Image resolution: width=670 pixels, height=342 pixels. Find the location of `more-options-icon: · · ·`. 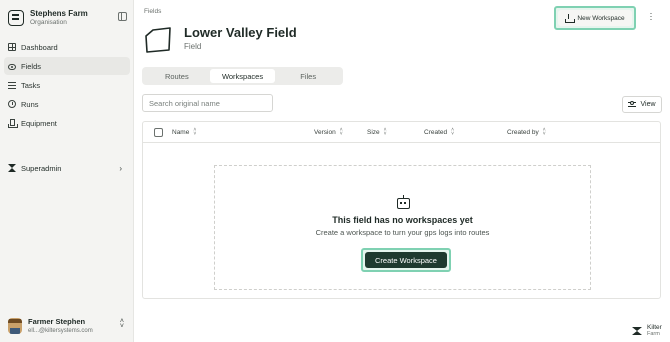

more-options-icon: · · · is located at coordinates (651, 16).